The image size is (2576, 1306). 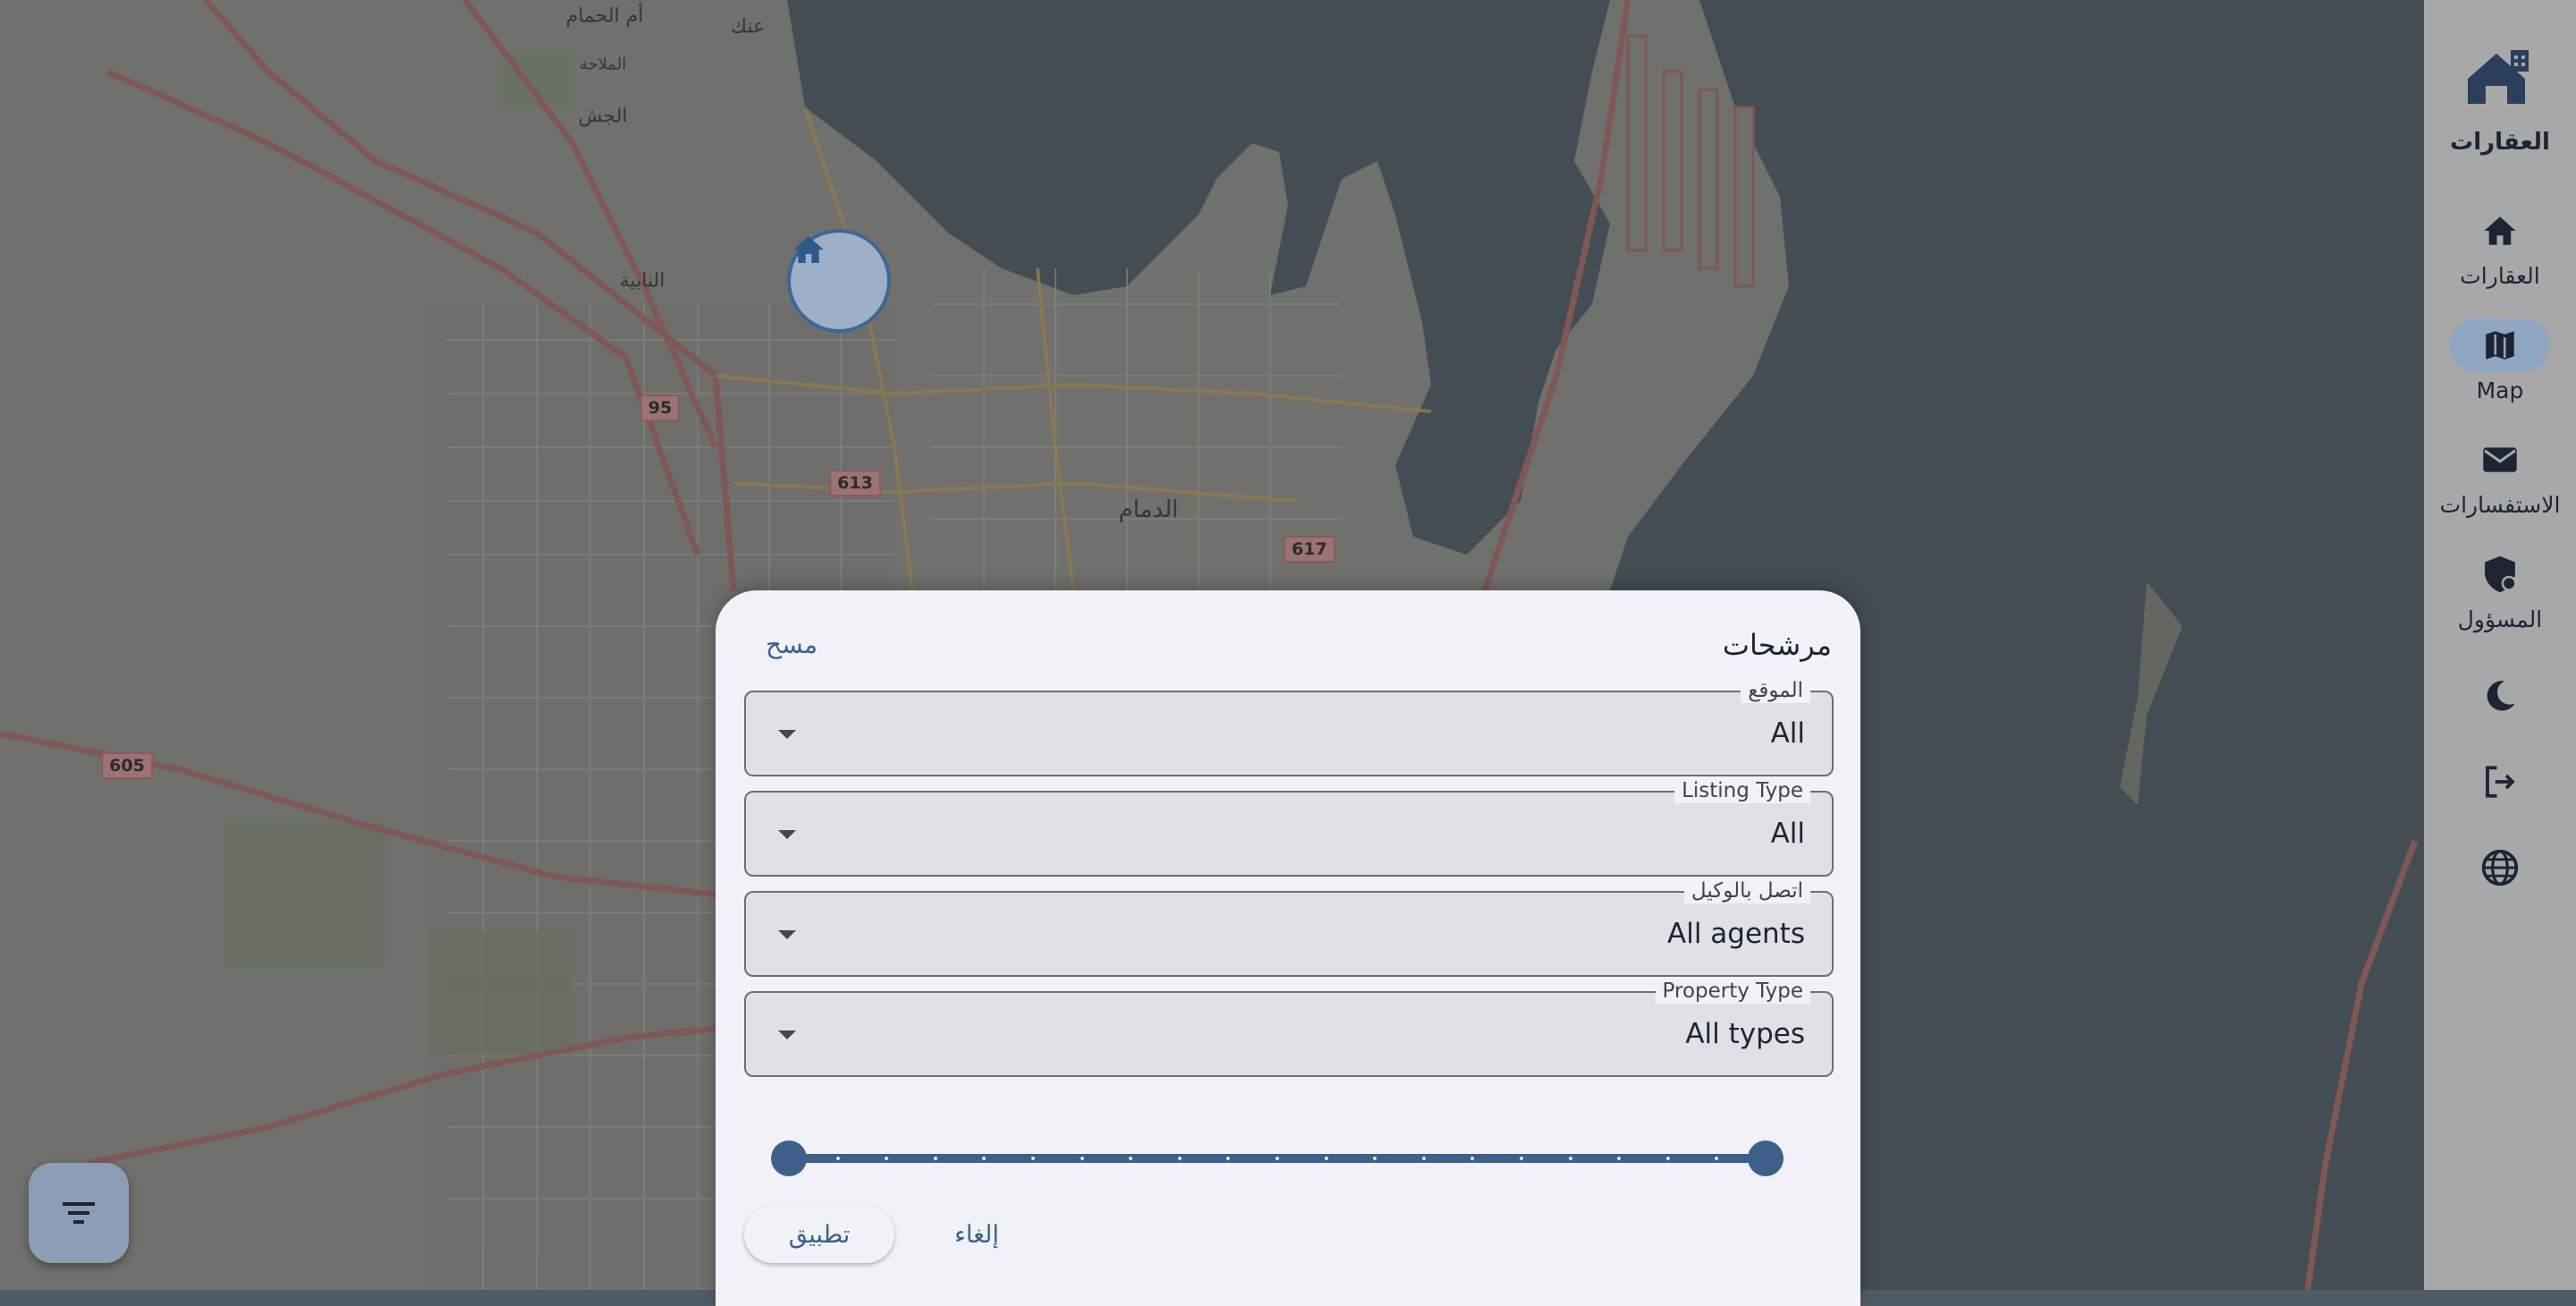 What do you see at coordinates (1766, 1158) in the screenshot?
I see `slider-max-thumb` at bounding box center [1766, 1158].